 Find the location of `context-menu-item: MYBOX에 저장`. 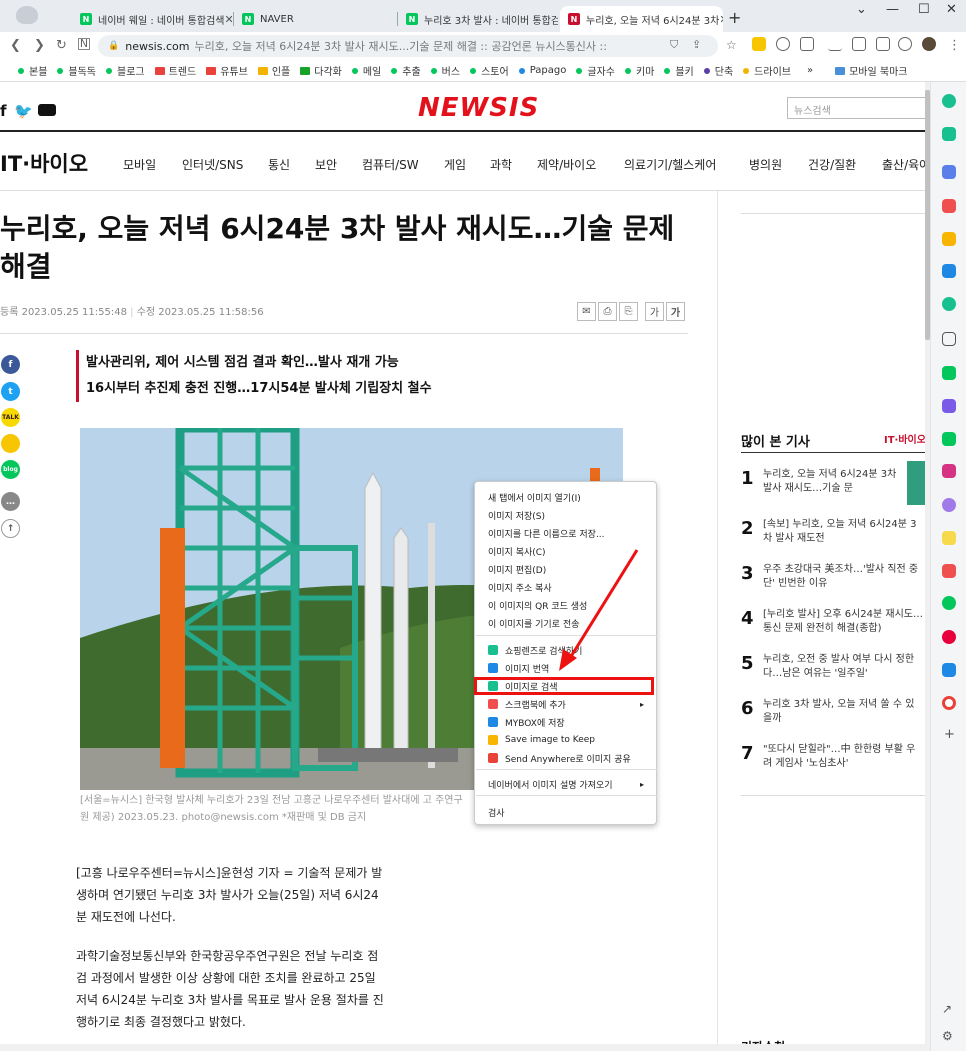

context-menu-item: MYBOX에 저장 is located at coordinates (565, 722).